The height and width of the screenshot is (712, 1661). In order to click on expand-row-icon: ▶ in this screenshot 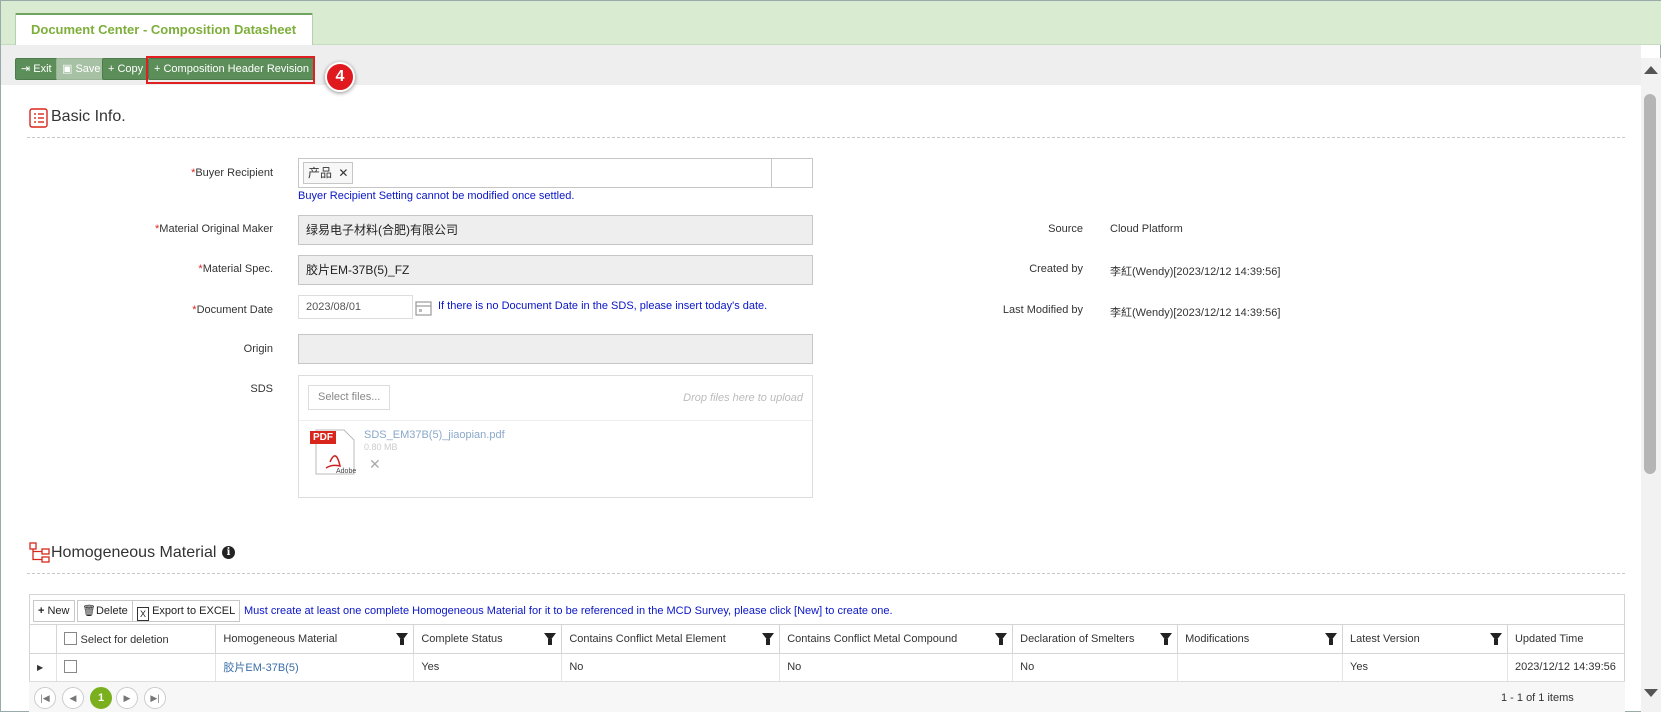, I will do `click(44, 667)`.